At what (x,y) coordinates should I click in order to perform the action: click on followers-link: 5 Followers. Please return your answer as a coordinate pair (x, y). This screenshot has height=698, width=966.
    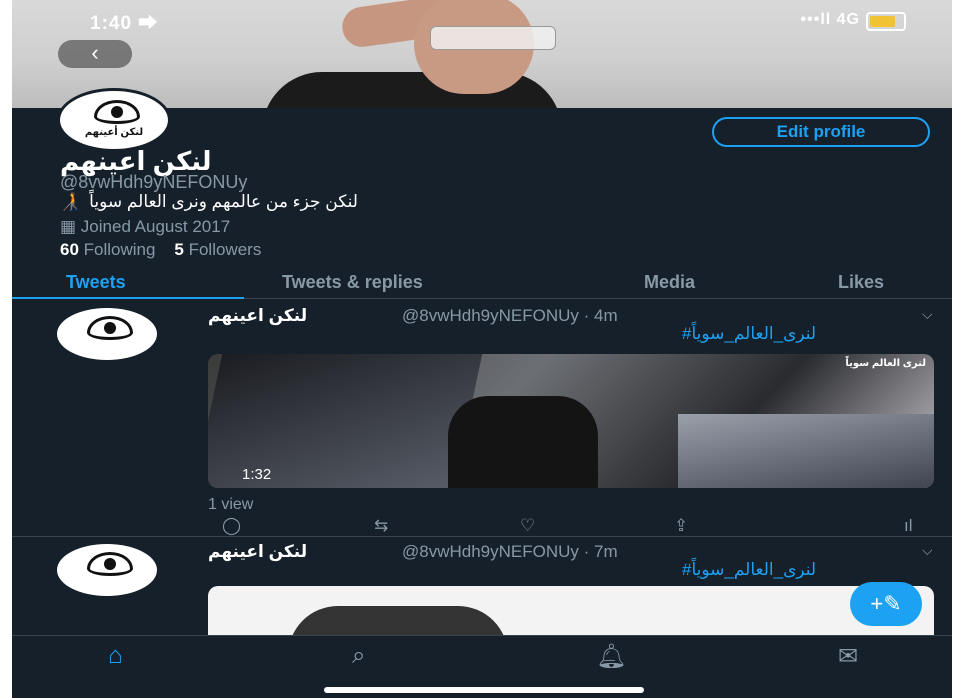
    Looking at the image, I should click on (217, 249).